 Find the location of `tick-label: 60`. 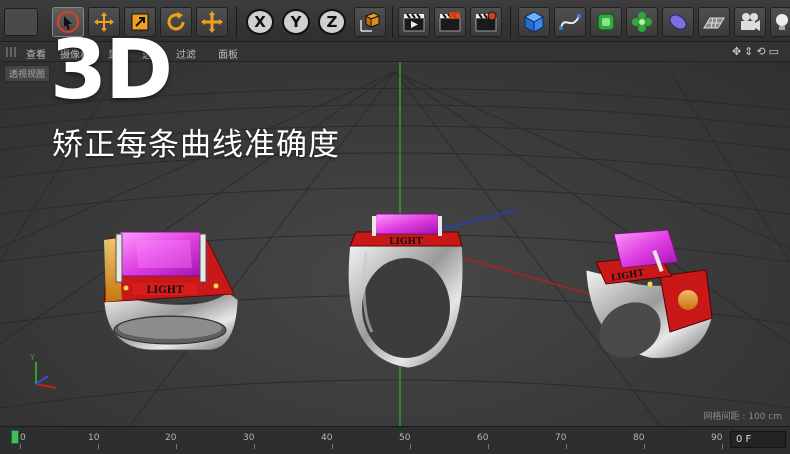

tick-label: 60 is located at coordinates (483, 438).